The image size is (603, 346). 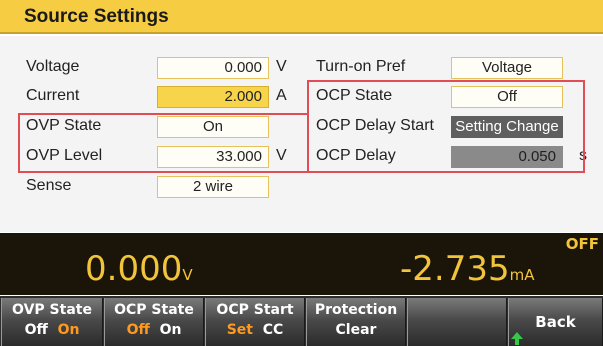 What do you see at coordinates (356, 310) in the screenshot?
I see `protection-softkey-title: Protection` at bounding box center [356, 310].